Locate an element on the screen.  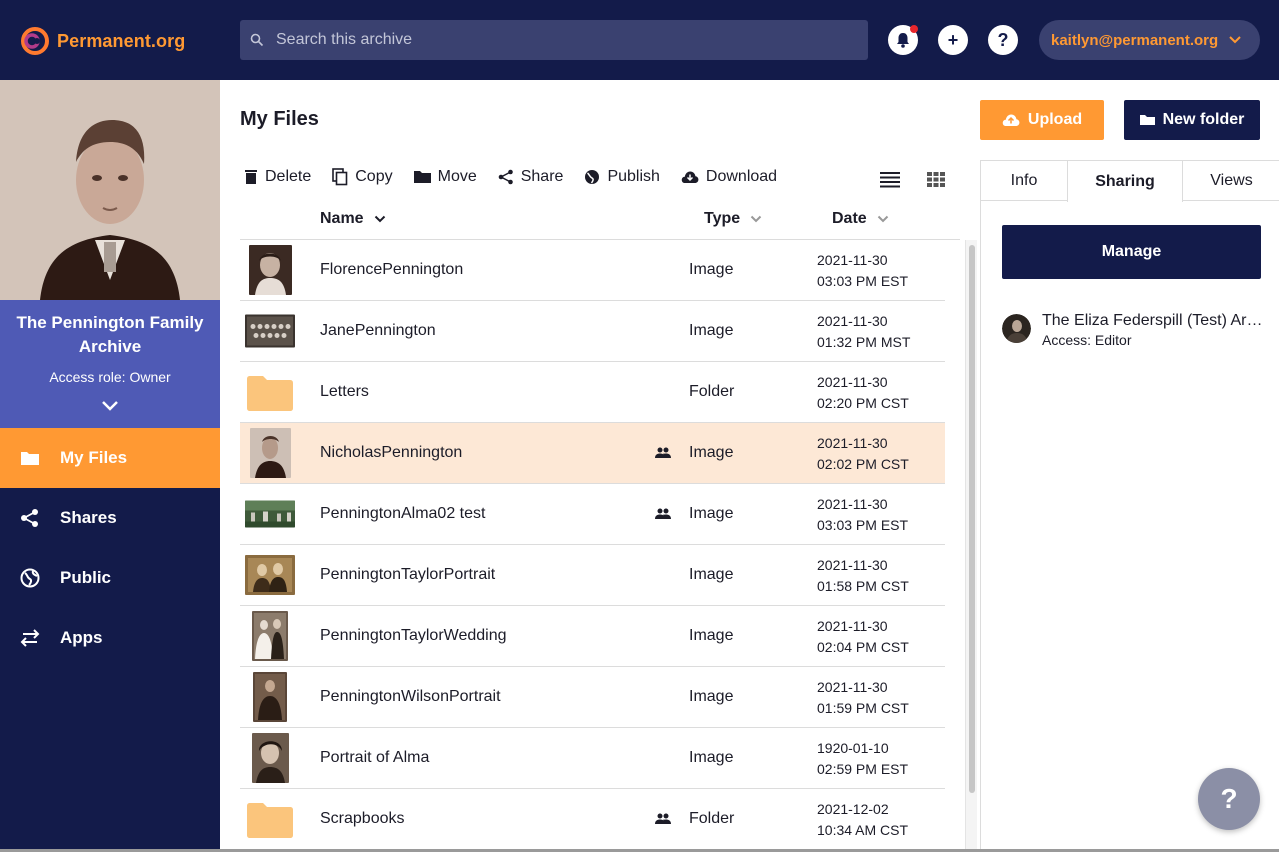
copy-button: Copy is located at coordinates (362, 177).